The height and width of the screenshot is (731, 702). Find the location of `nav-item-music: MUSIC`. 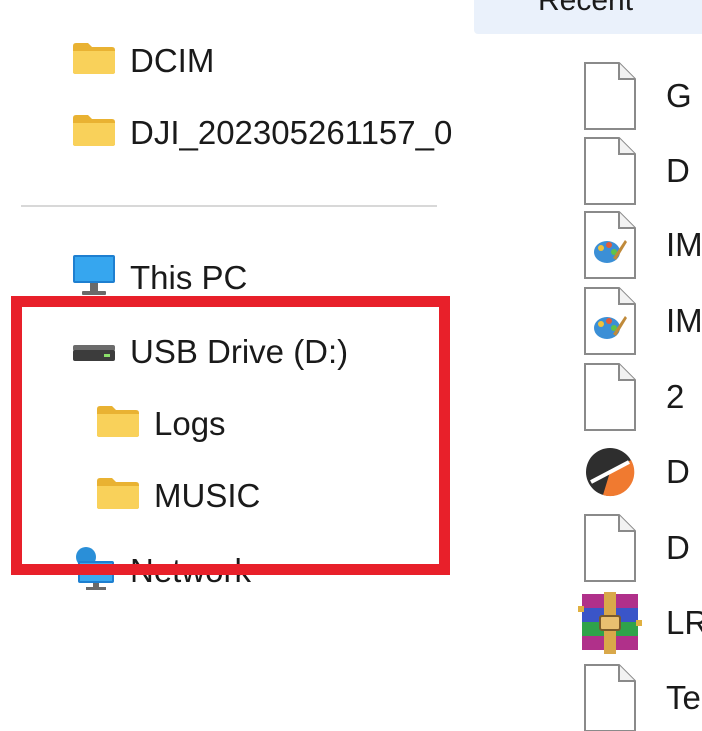

nav-item-music: MUSIC is located at coordinates (178, 495).